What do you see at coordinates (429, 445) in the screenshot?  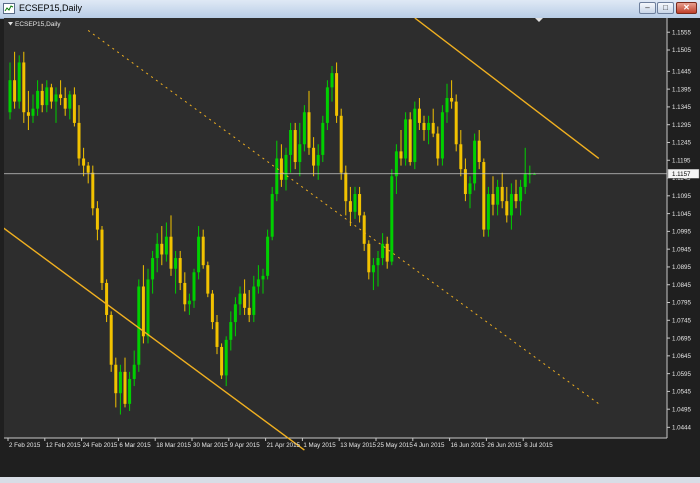 I see `date-tick-label: 4 Jun 2015` at bounding box center [429, 445].